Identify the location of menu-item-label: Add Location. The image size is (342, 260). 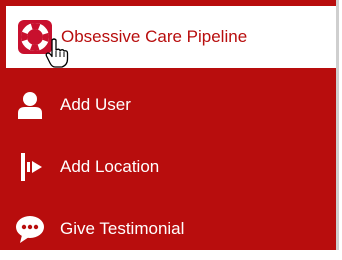
(110, 166).